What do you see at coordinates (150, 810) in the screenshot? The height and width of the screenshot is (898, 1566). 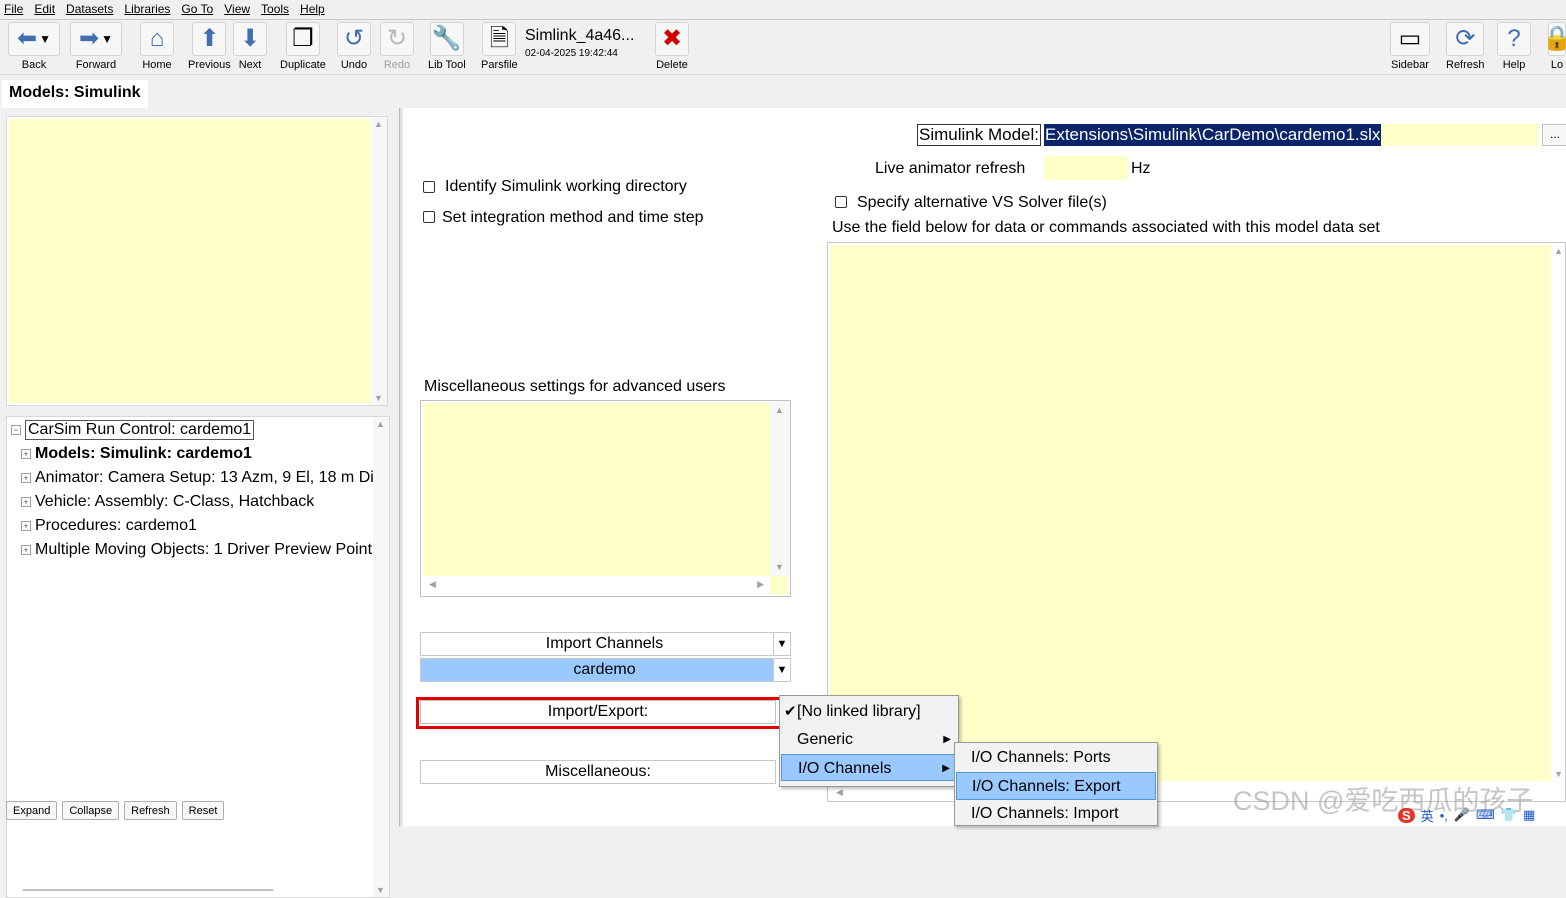 I see `refresh-tree-button: Refresh` at bounding box center [150, 810].